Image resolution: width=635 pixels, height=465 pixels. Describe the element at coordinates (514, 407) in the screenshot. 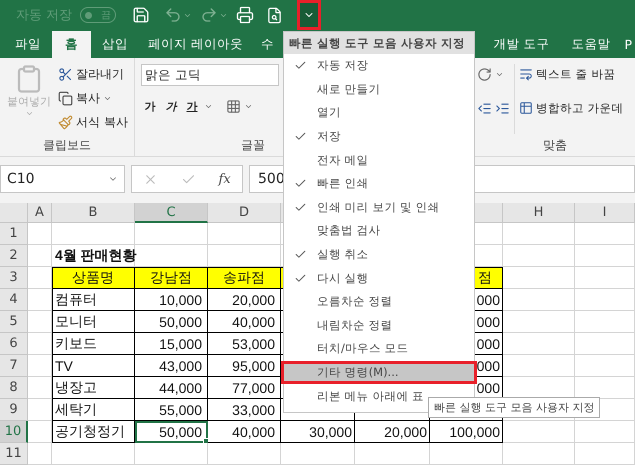

I see `tooltip: 빠른 실행 도구 모음 사용자 지정` at that location.